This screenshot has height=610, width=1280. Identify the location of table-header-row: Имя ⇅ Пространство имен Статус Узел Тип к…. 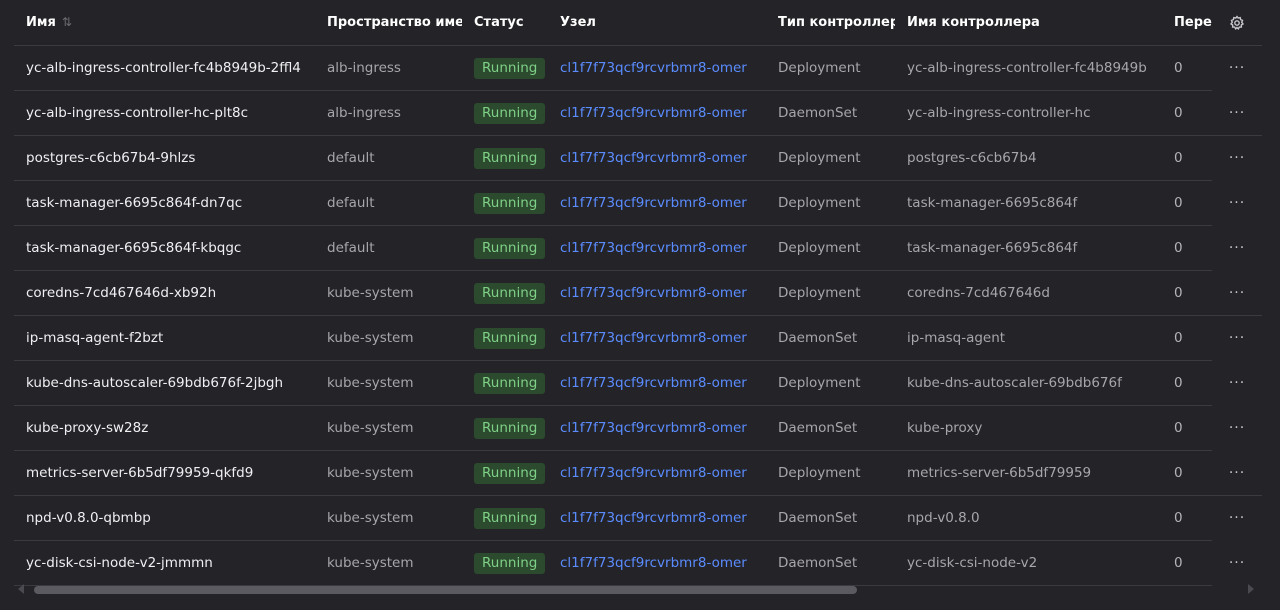
(613, 23).